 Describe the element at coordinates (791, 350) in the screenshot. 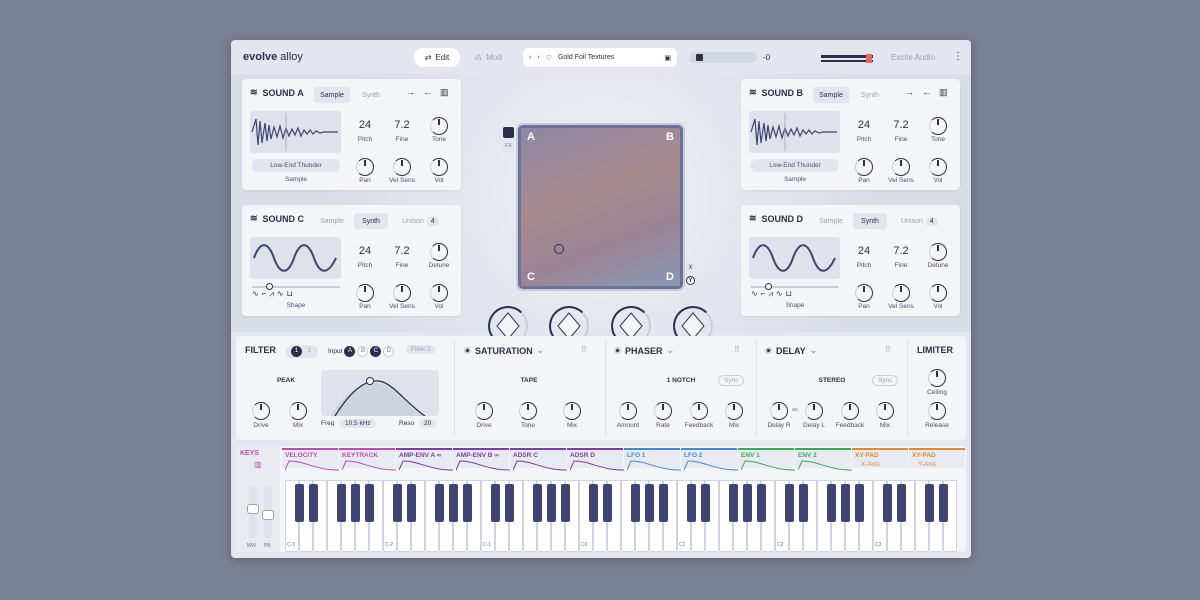

I see `delay-title: DELAY ⌄` at that location.